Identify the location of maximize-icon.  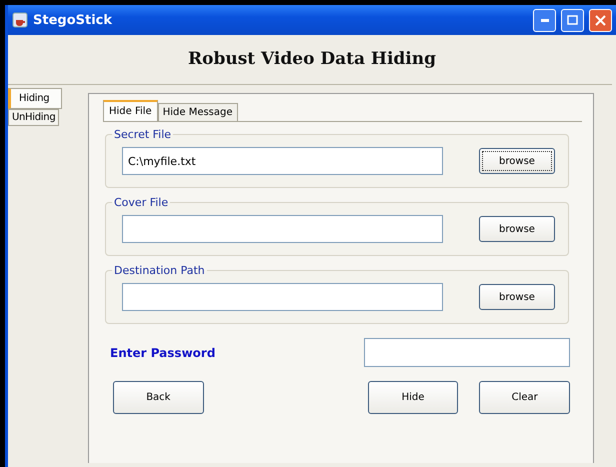
(572, 20).